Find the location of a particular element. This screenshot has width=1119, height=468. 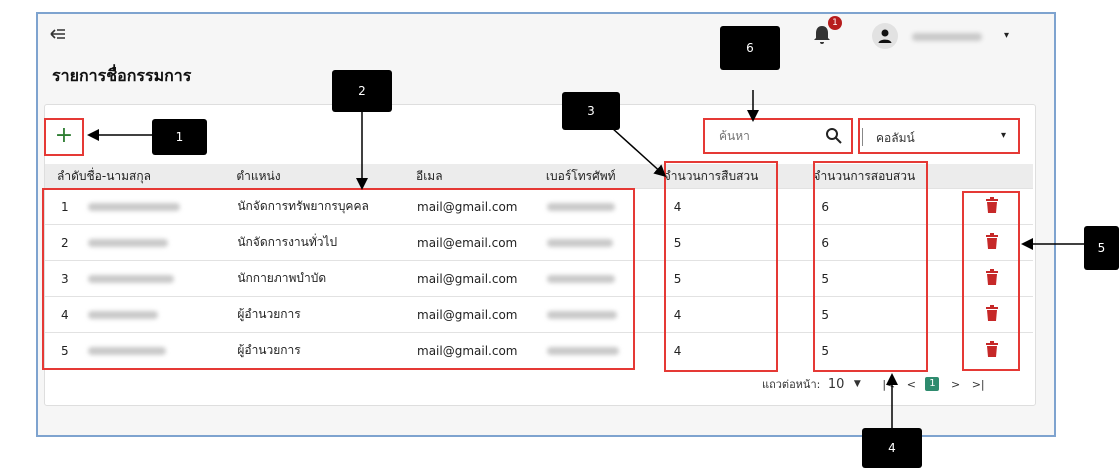

callout-badge-3: 3 is located at coordinates (591, 111).